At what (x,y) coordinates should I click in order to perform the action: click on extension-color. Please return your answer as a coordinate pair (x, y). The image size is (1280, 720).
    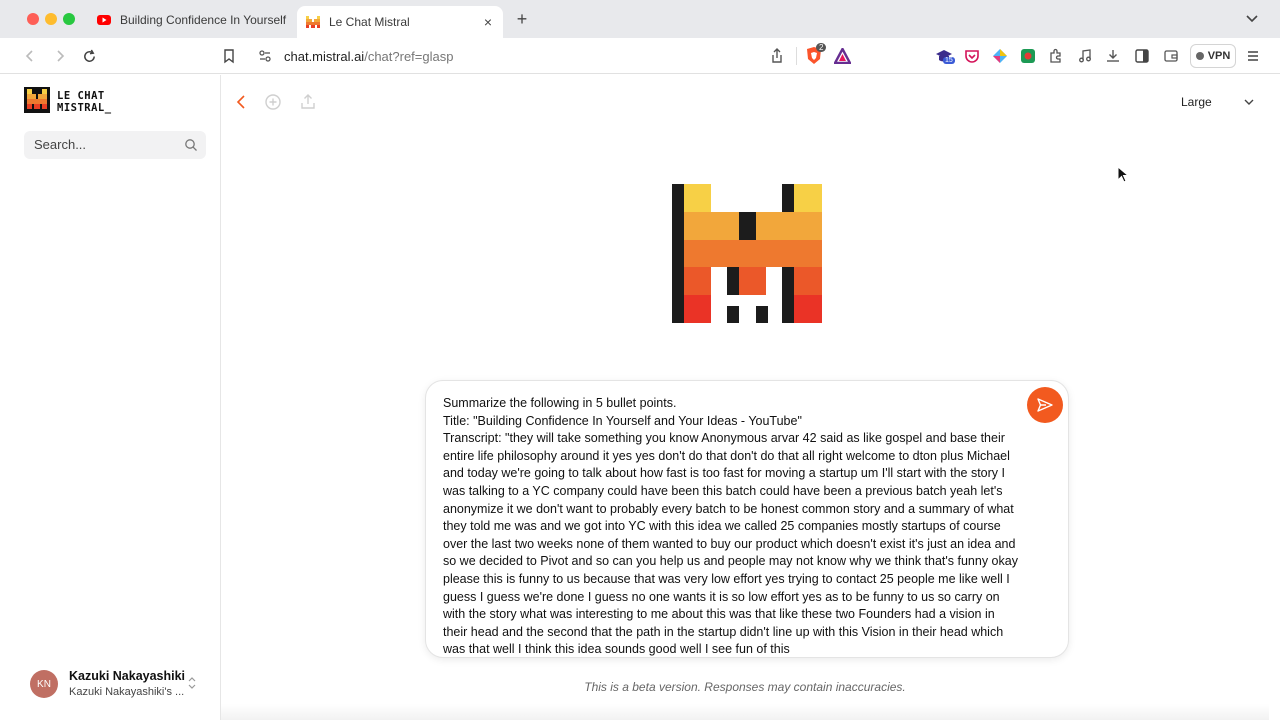
    Looking at the image, I should click on (1000, 56).